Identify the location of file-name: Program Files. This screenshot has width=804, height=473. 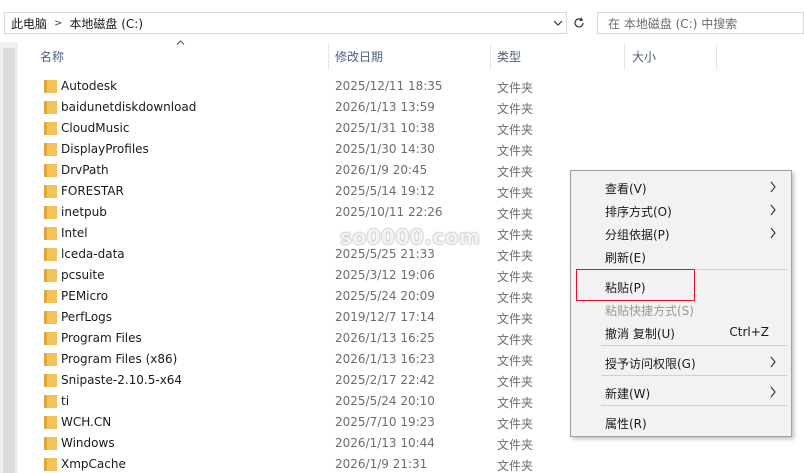
(101, 338).